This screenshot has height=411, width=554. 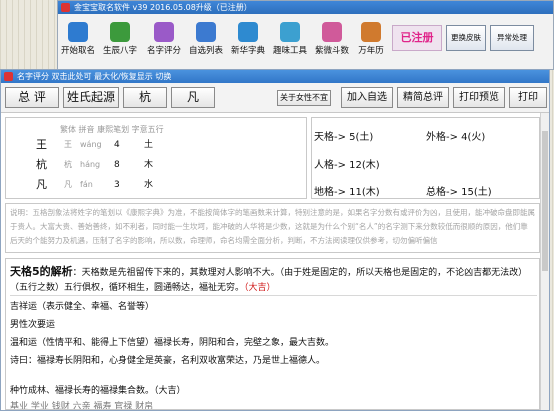 I want to click on calendar-icon, so click(x=371, y=32).